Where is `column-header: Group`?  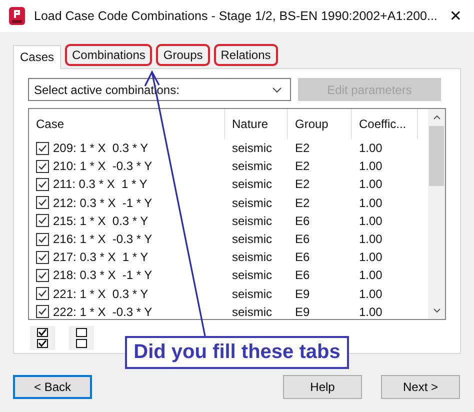 column-header: Group is located at coordinates (320, 124).